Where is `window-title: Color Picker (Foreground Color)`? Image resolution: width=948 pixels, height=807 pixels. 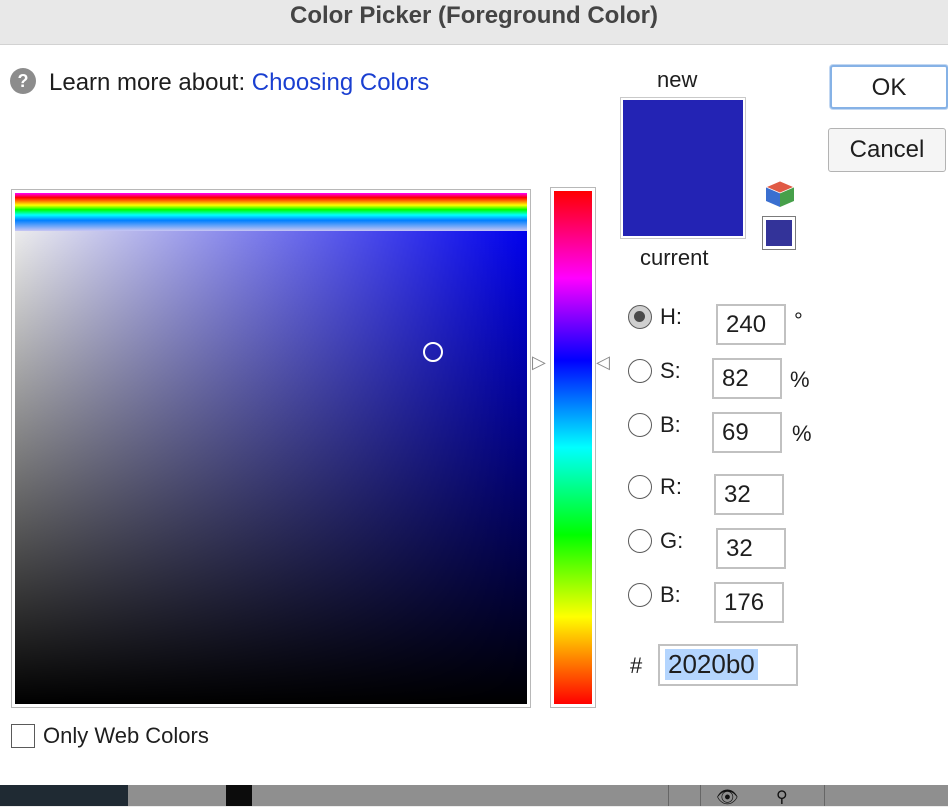
window-title: Color Picker (Foreground Color) is located at coordinates (473, 15).